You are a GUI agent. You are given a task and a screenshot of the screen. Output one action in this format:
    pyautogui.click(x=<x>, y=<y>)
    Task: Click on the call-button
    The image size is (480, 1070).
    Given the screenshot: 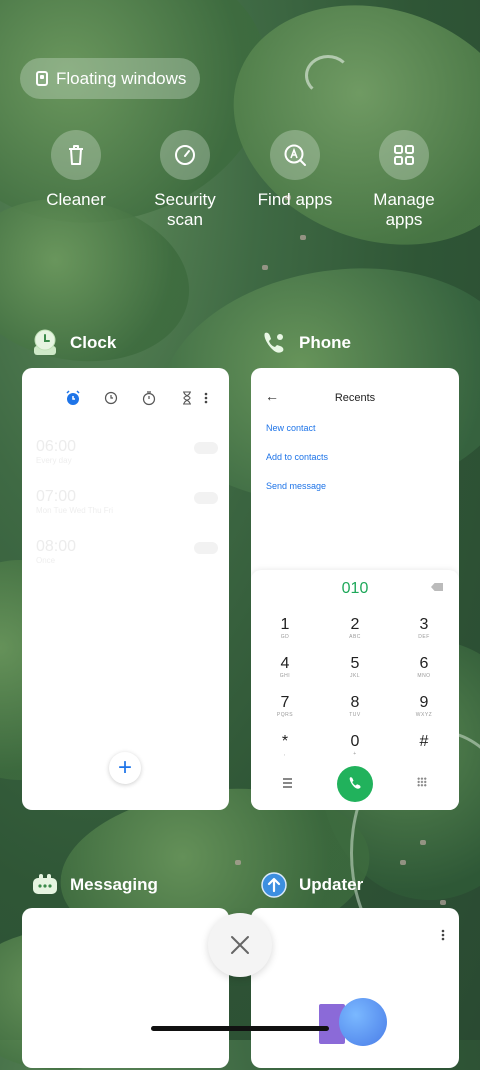 What is the action you would take?
    pyautogui.click(x=355, y=784)
    